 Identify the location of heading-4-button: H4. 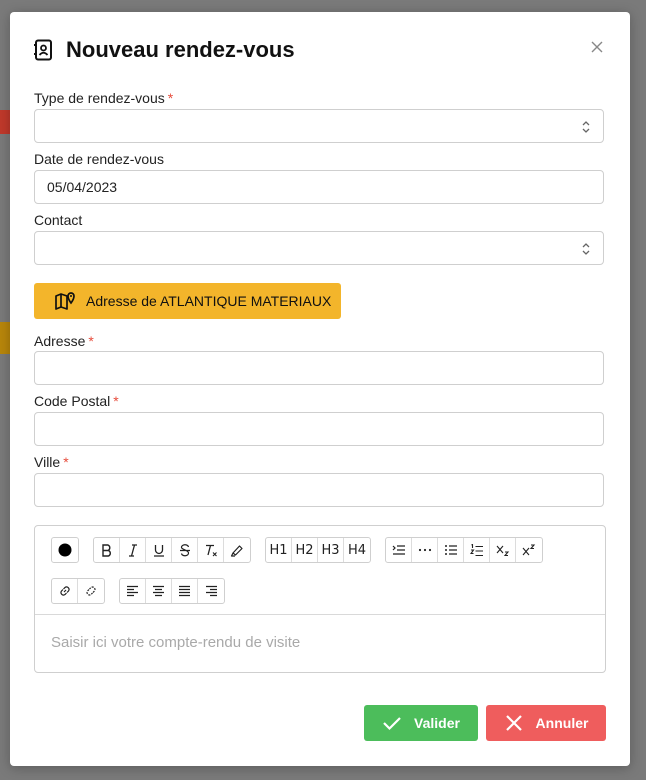
(357, 550).